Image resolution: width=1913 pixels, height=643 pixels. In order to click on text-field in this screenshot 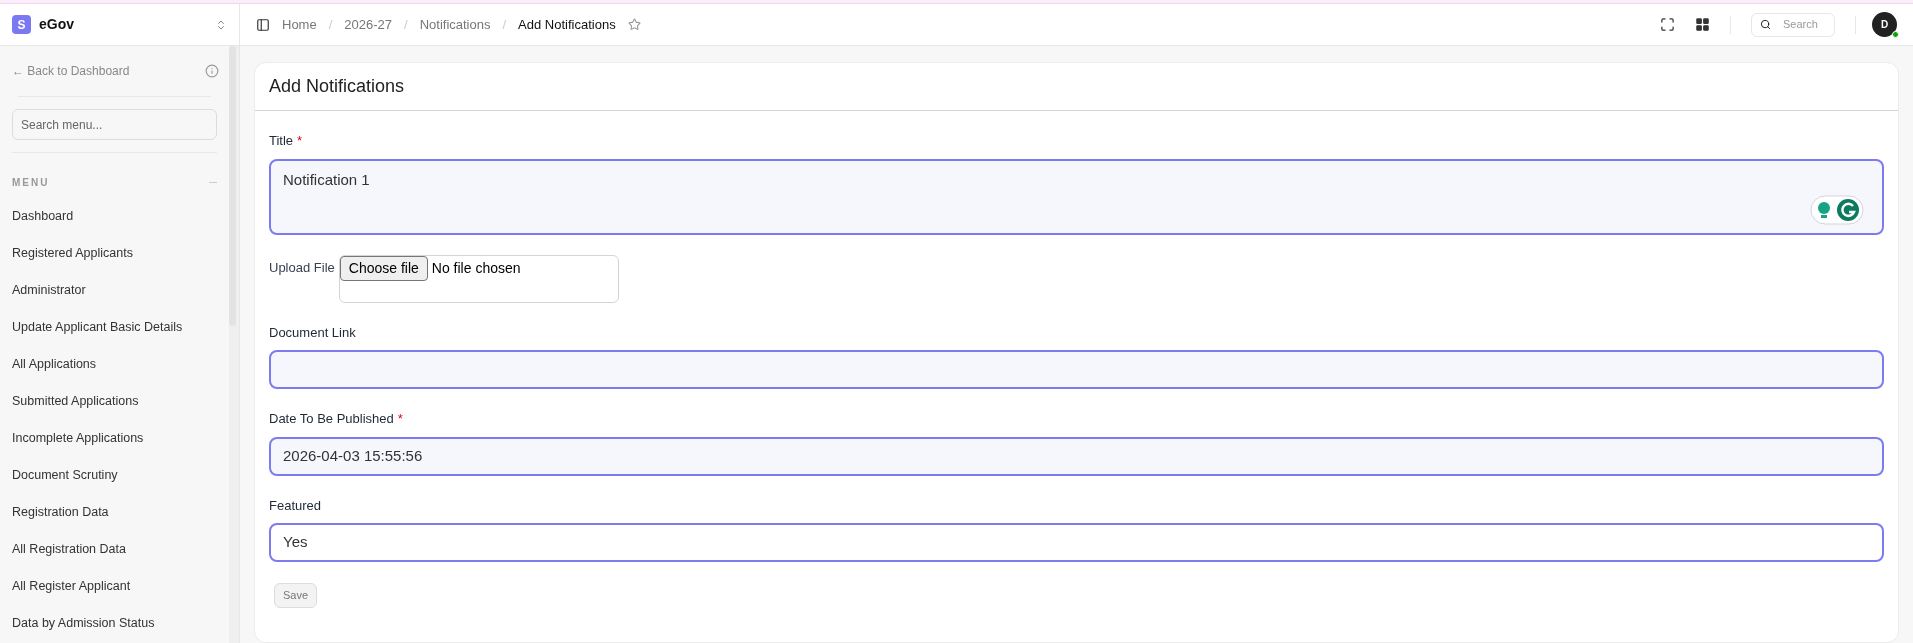, I will do `click(1076, 369)`.